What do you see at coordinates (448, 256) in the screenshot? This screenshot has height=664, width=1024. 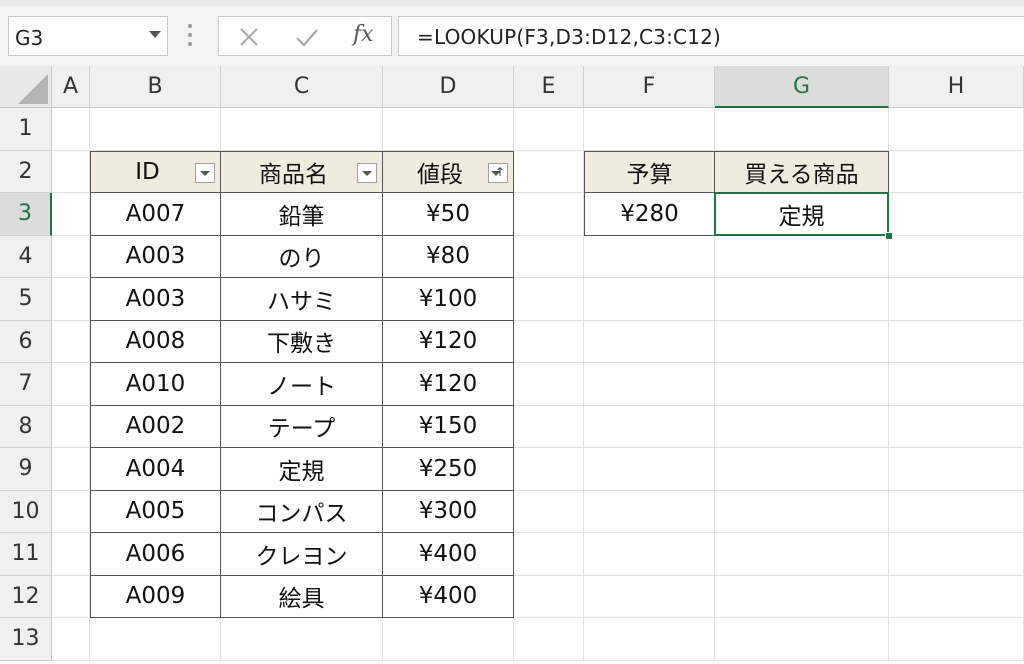 I see `table-cell: ¥80` at bounding box center [448, 256].